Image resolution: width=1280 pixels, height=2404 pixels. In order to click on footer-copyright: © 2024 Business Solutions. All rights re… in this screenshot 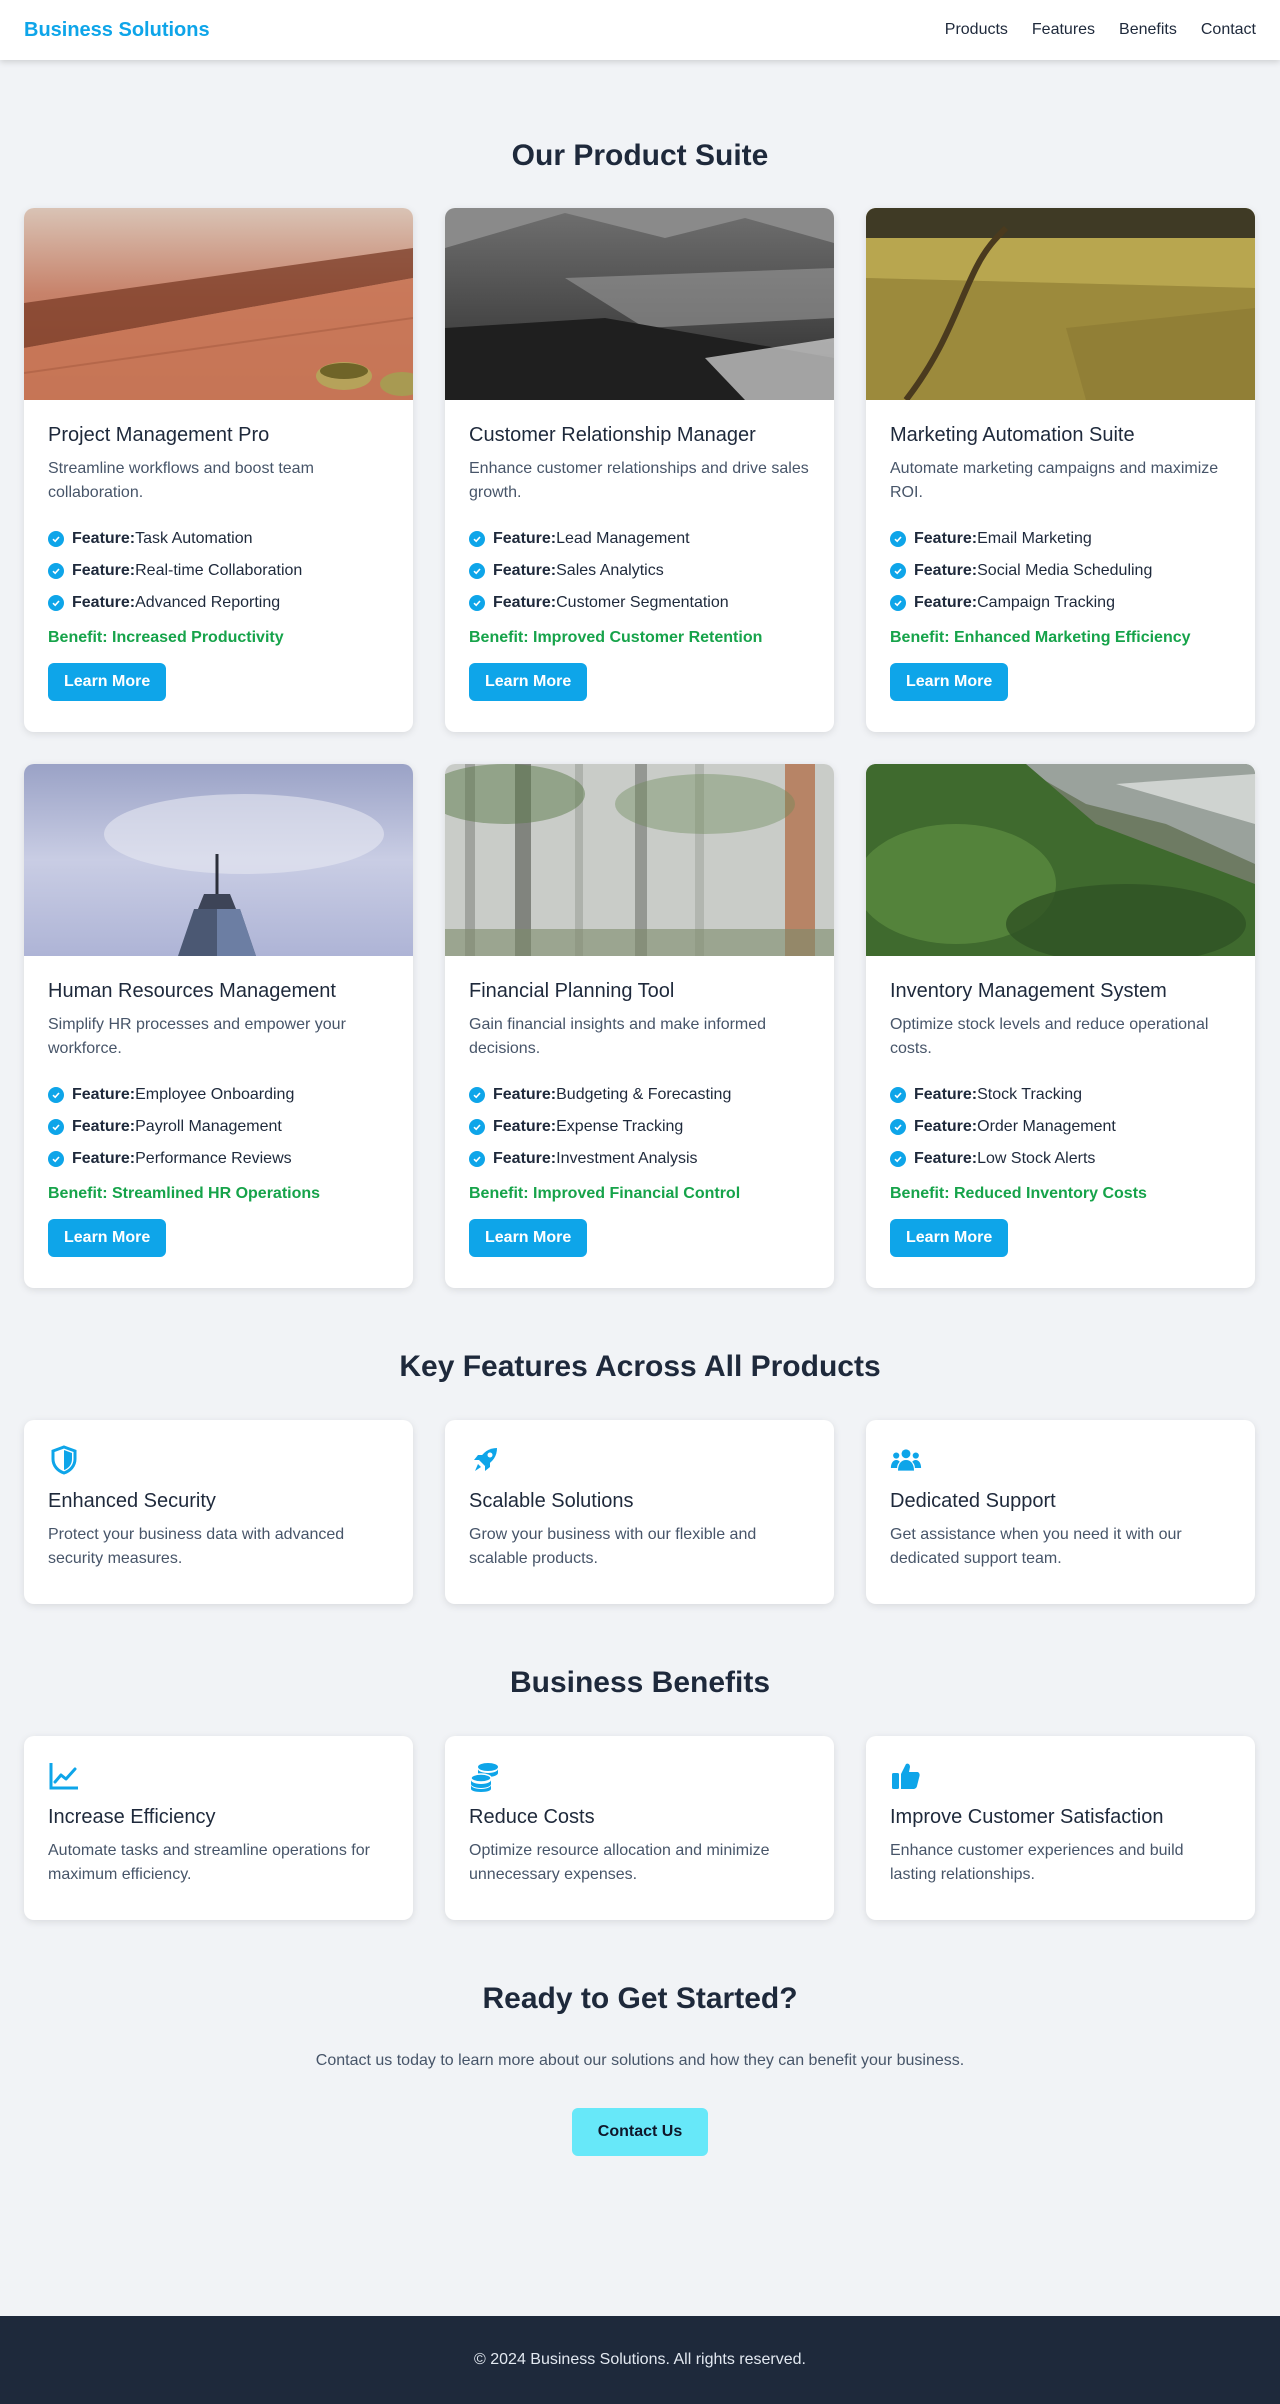, I will do `click(640, 2359)`.